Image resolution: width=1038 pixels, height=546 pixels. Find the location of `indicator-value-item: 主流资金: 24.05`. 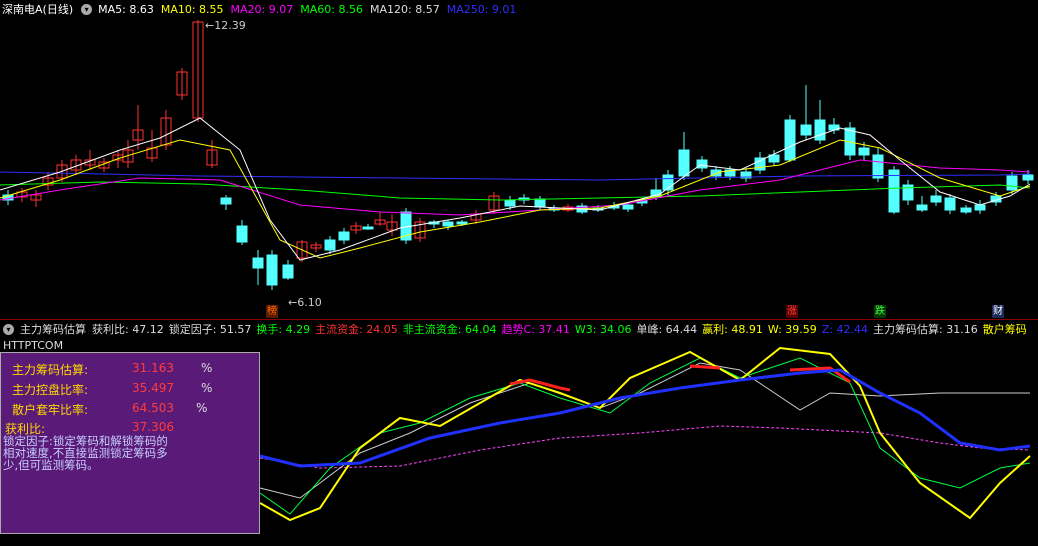

indicator-value-item: 主流资金: 24.05 is located at coordinates (356, 329).